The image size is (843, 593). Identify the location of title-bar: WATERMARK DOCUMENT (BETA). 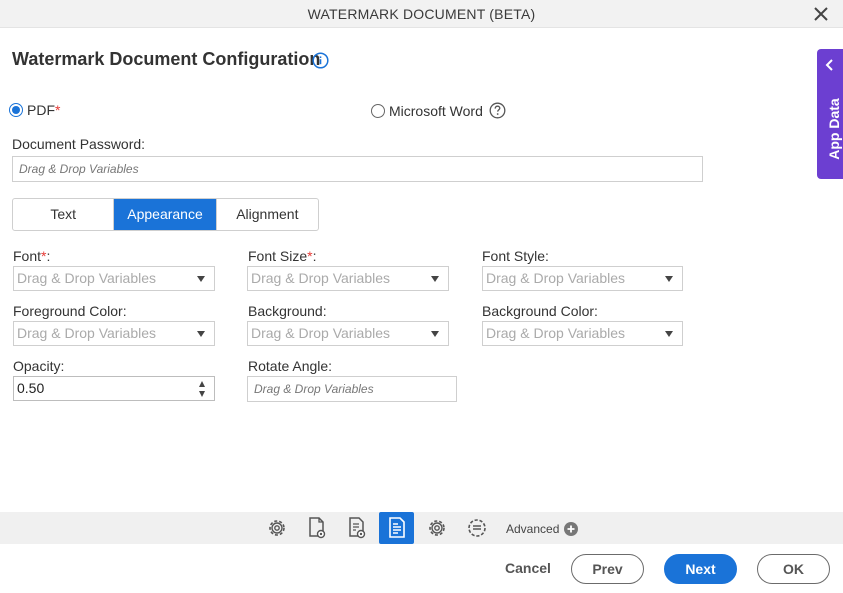
(421, 14).